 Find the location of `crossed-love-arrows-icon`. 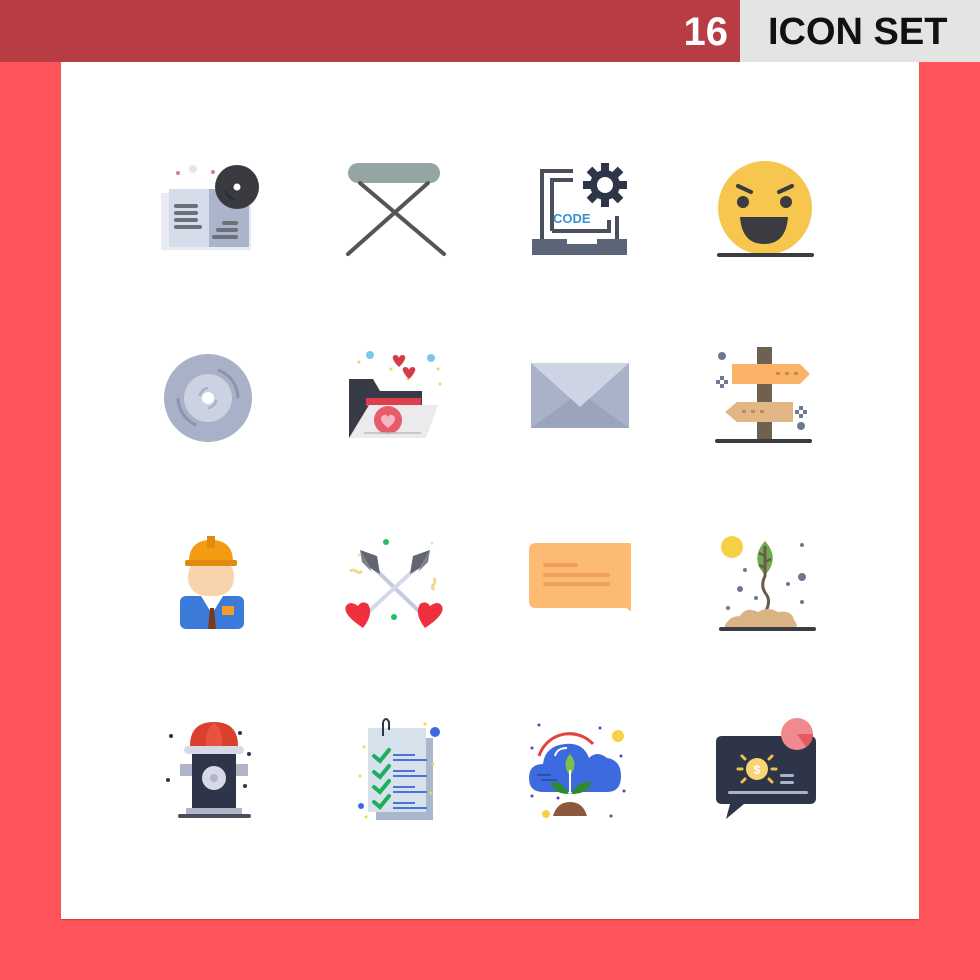

crossed-love-arrows-icon is located at coordinates (391, 583).